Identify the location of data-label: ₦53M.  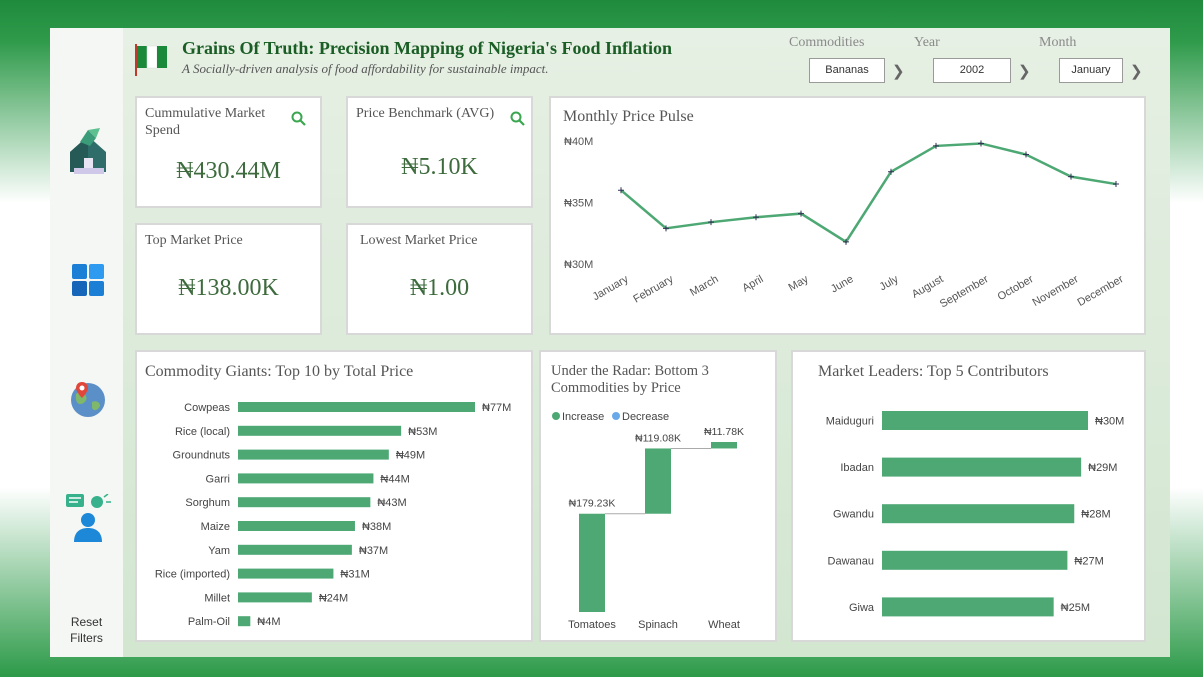
(422, 432).